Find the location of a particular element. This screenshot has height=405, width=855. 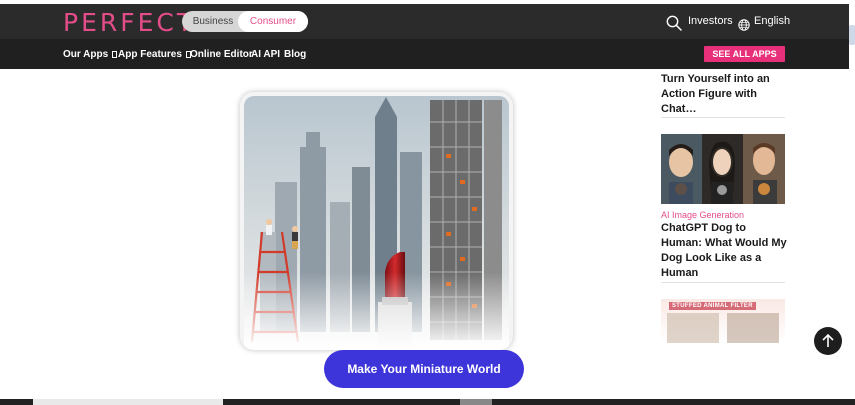

perfect-logo: PERFECT is located at coordinates (129, 22).